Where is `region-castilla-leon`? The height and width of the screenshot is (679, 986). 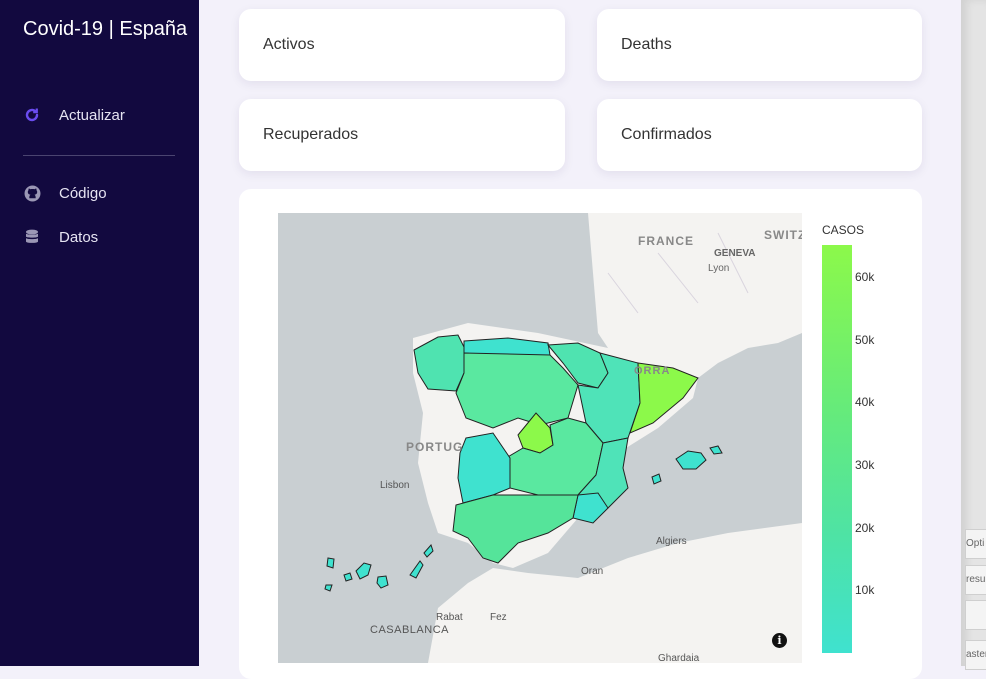
region-castilla-leon is located at coordinates (517, 390).